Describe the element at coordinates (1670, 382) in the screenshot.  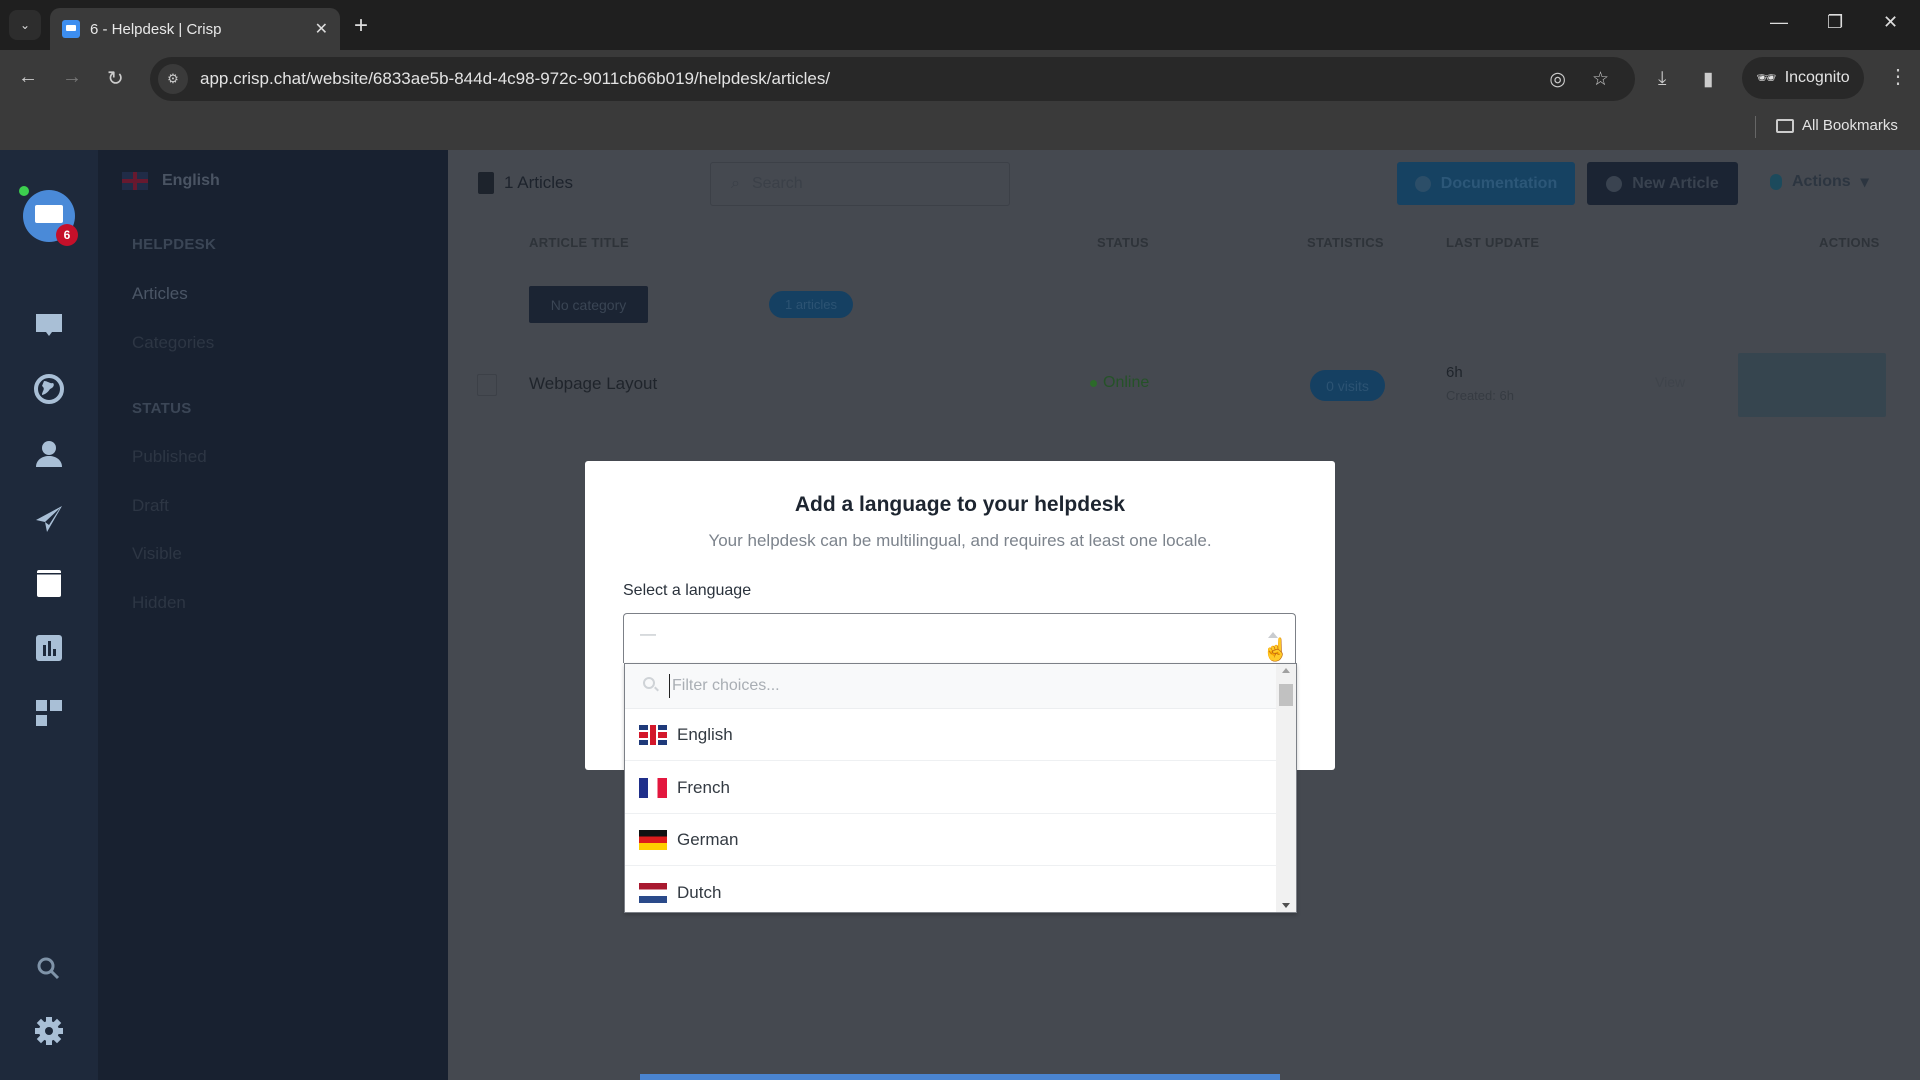
I see `view-article-button: View` at that location.